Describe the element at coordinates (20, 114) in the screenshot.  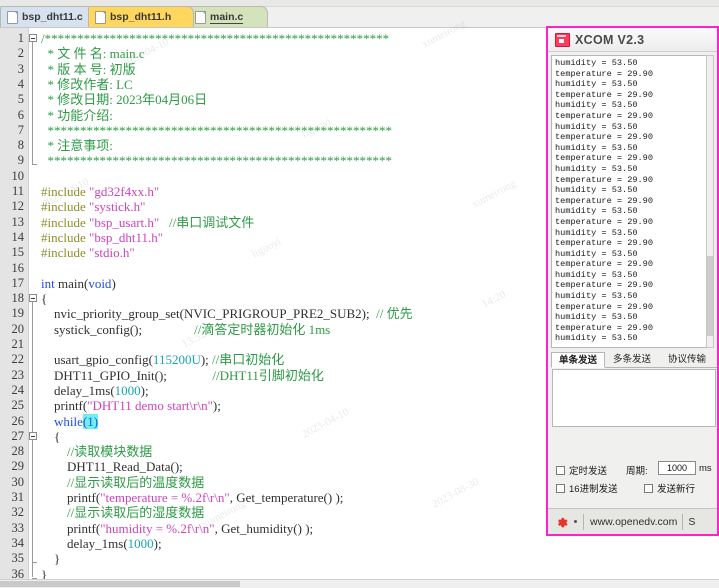
I see `line-number: 6` at that location.